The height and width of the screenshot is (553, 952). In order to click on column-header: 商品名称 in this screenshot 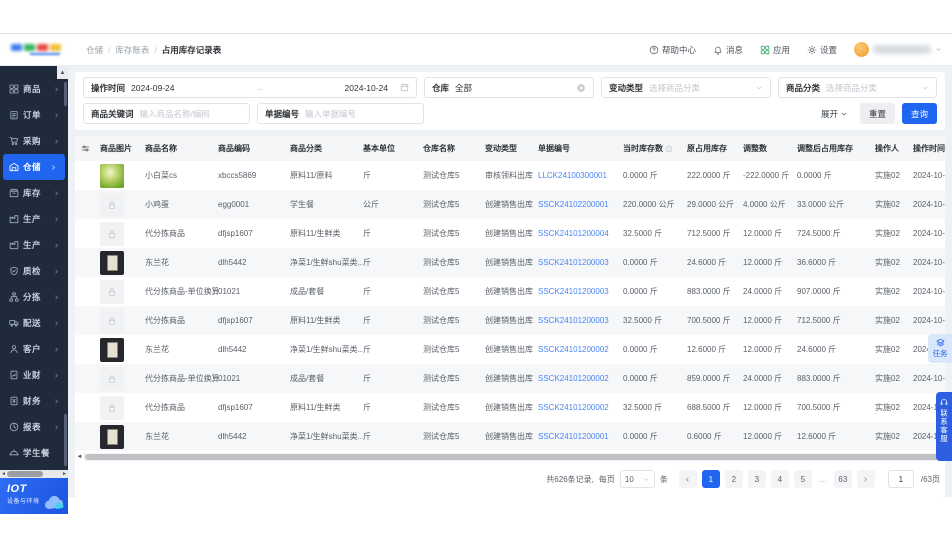, I will do `click(161, 148)`.